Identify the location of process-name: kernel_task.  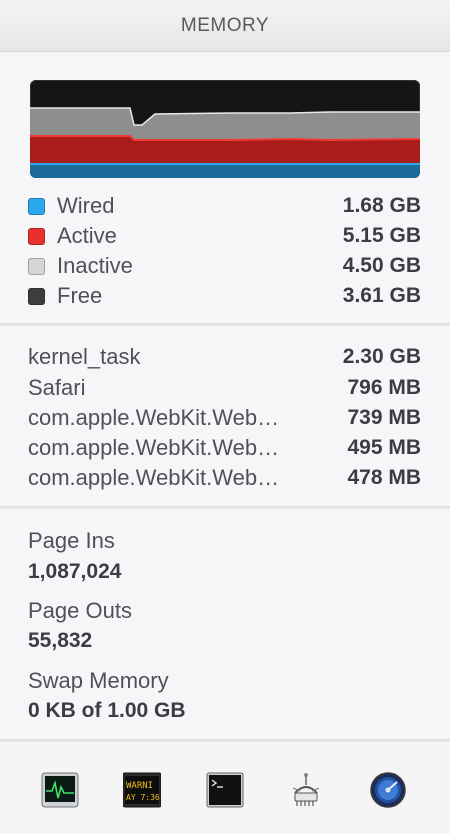
(84, 356).